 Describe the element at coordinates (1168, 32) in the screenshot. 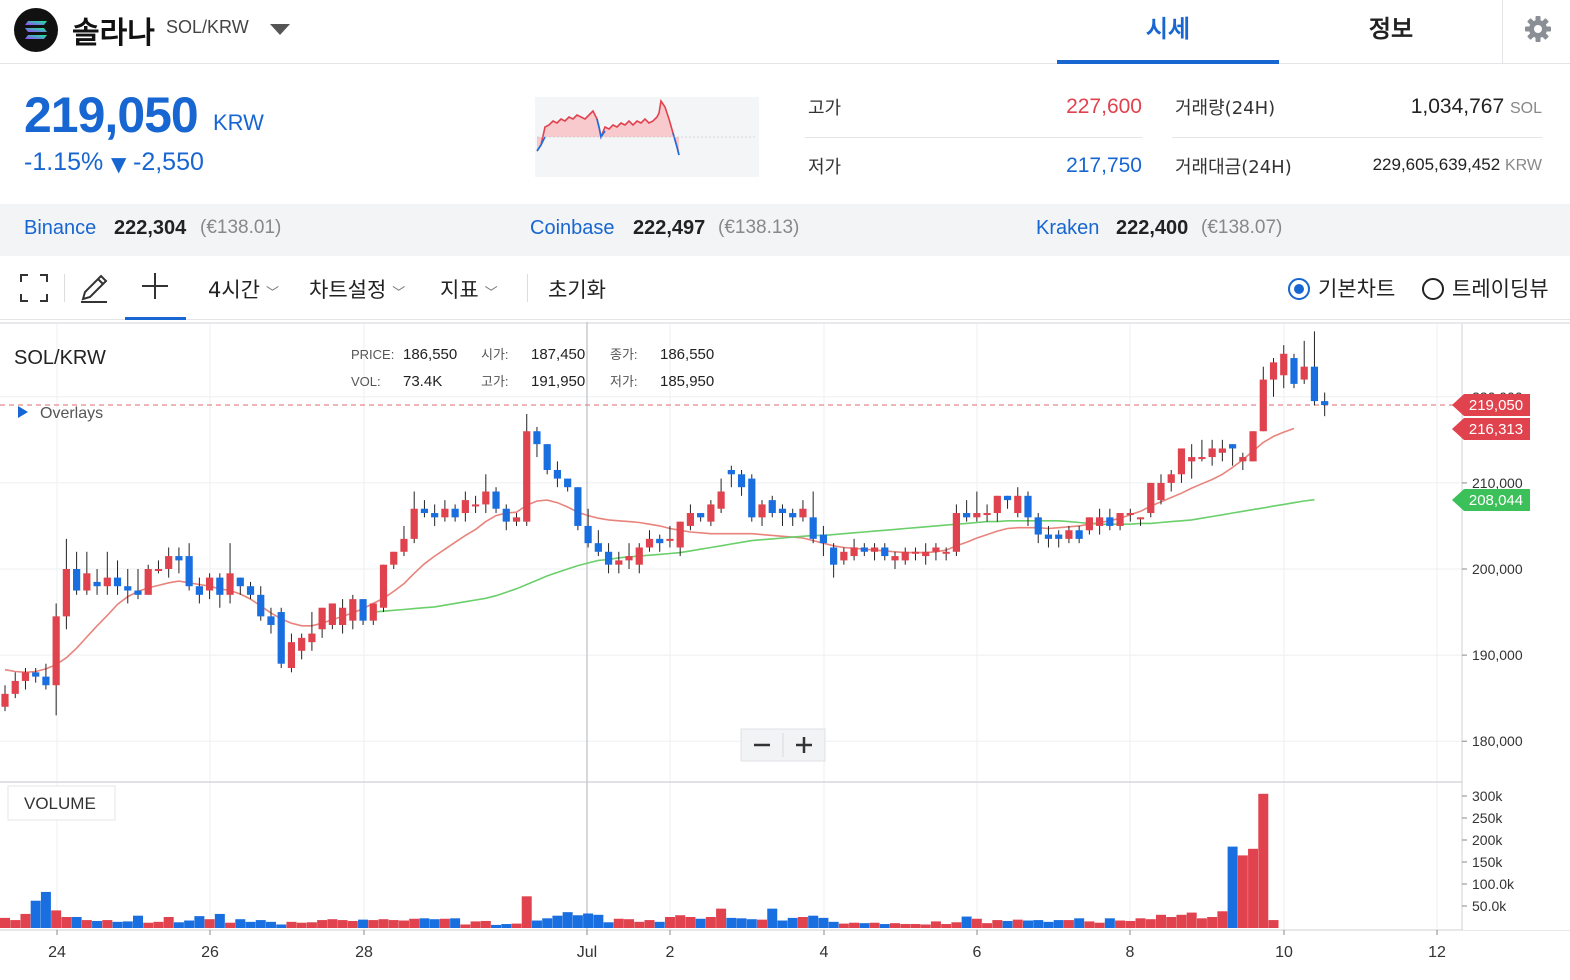

I see `tab-price: 시세` at that location.